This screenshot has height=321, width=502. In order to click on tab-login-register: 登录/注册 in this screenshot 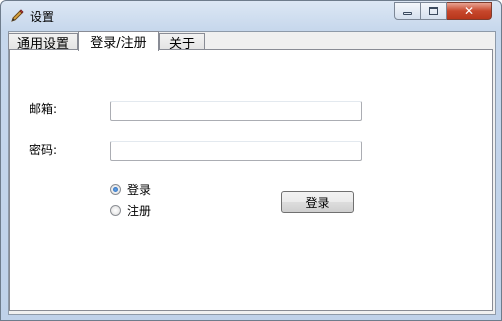, I will do `click(118, 41)`.